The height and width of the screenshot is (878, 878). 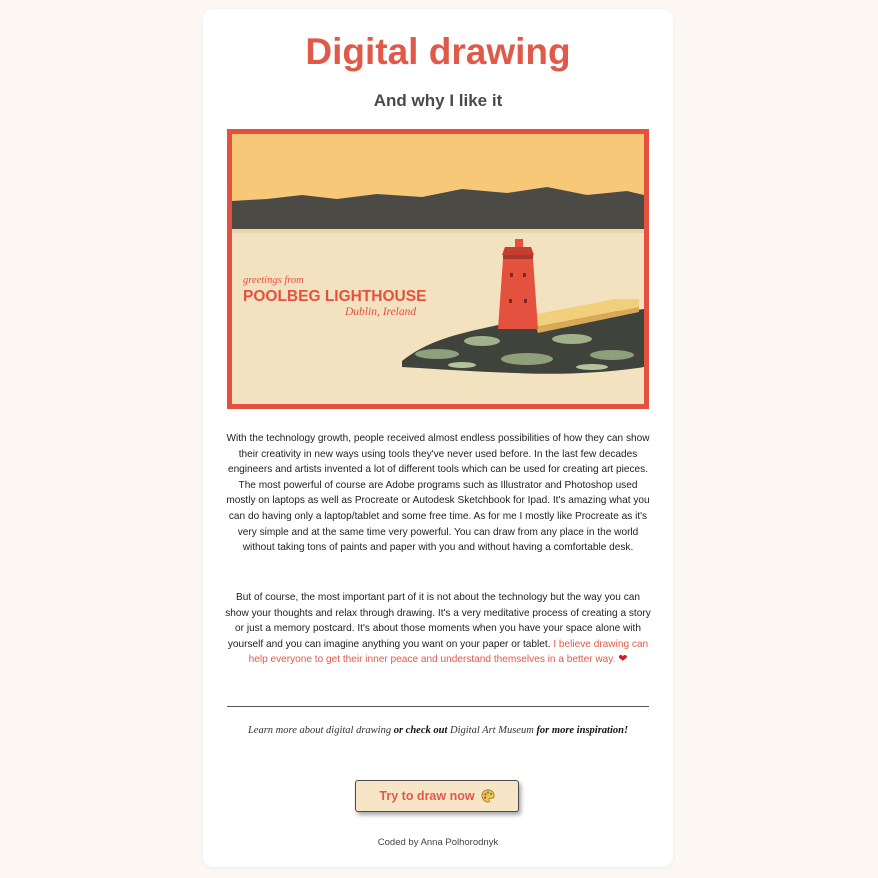 I want to click on page-title: Digital drawing, so click(x=438, y=51).